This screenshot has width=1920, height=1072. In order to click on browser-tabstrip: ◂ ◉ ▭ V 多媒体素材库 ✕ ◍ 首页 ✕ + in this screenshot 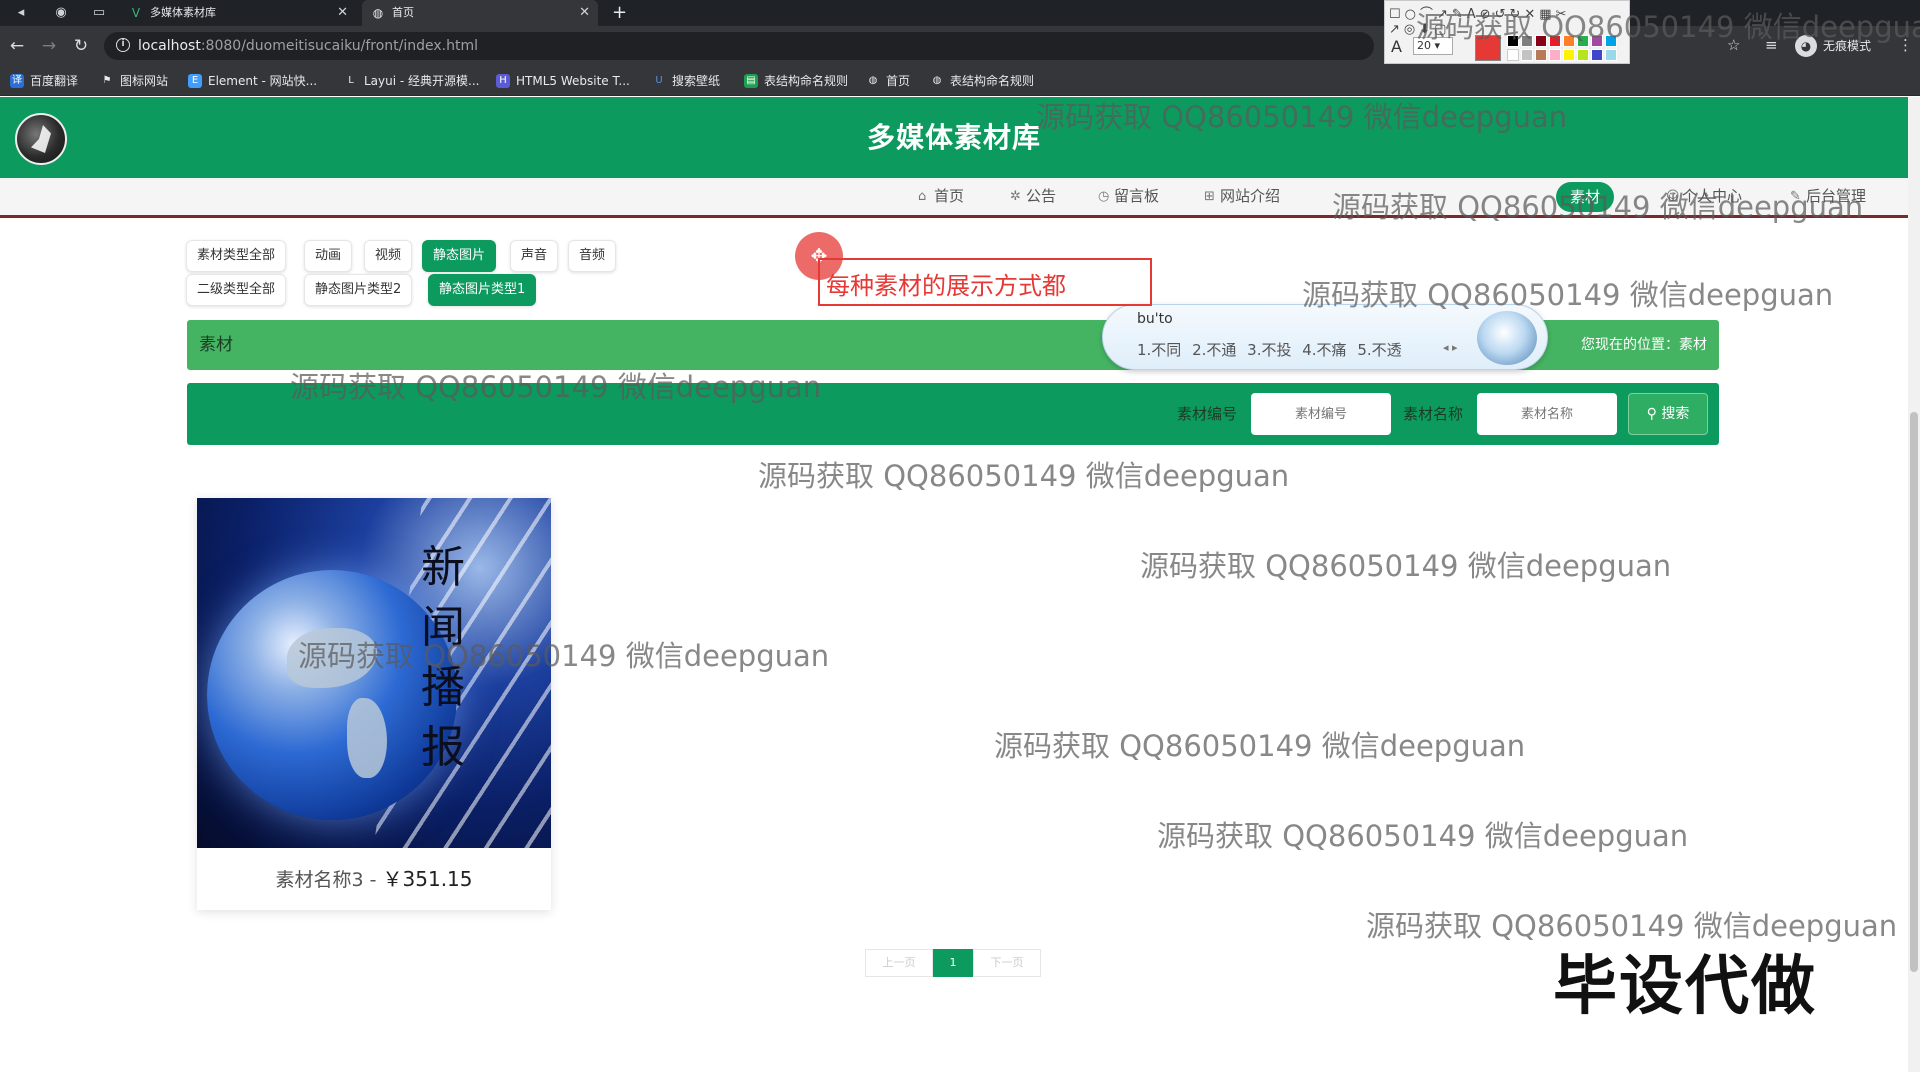, I will do `click(960, 13)`.